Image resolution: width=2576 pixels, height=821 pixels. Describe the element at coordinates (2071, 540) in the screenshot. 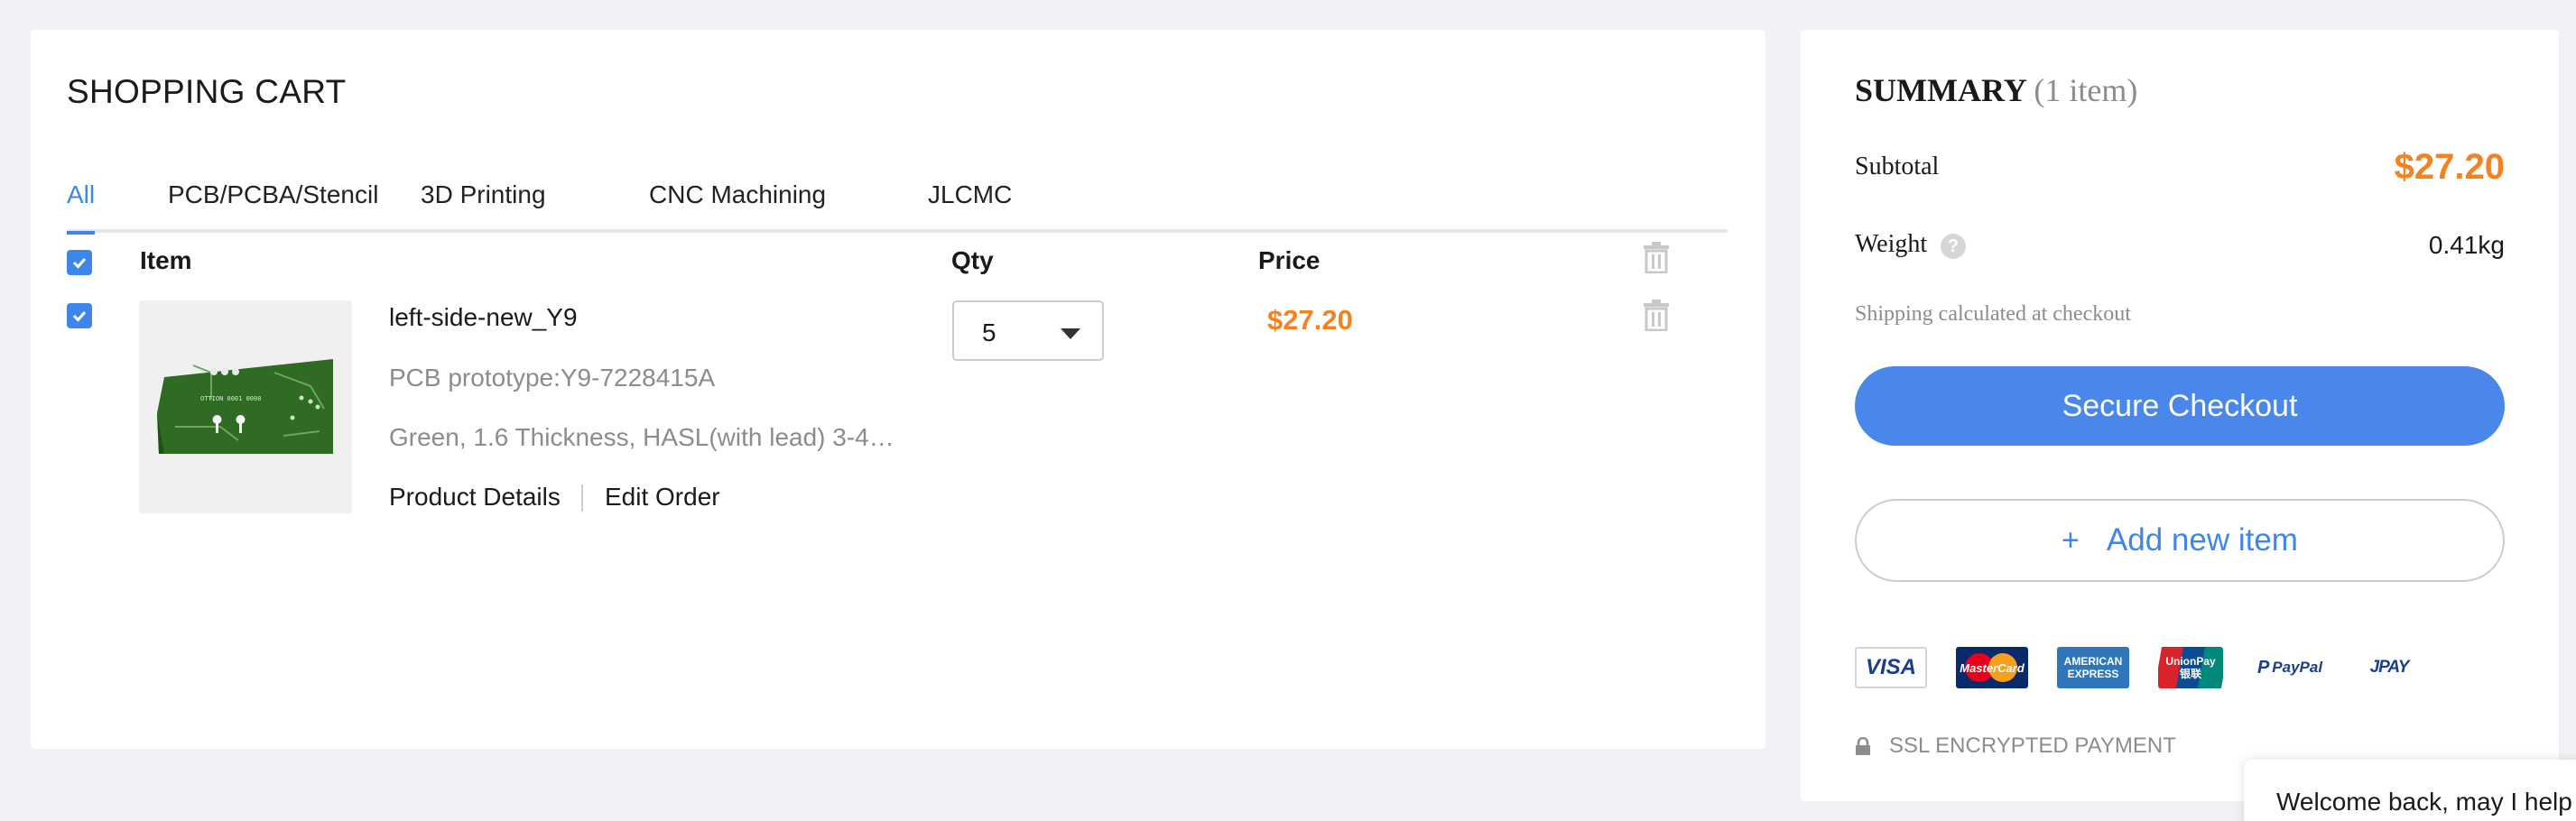

I see `plus-icon: +` at that location.